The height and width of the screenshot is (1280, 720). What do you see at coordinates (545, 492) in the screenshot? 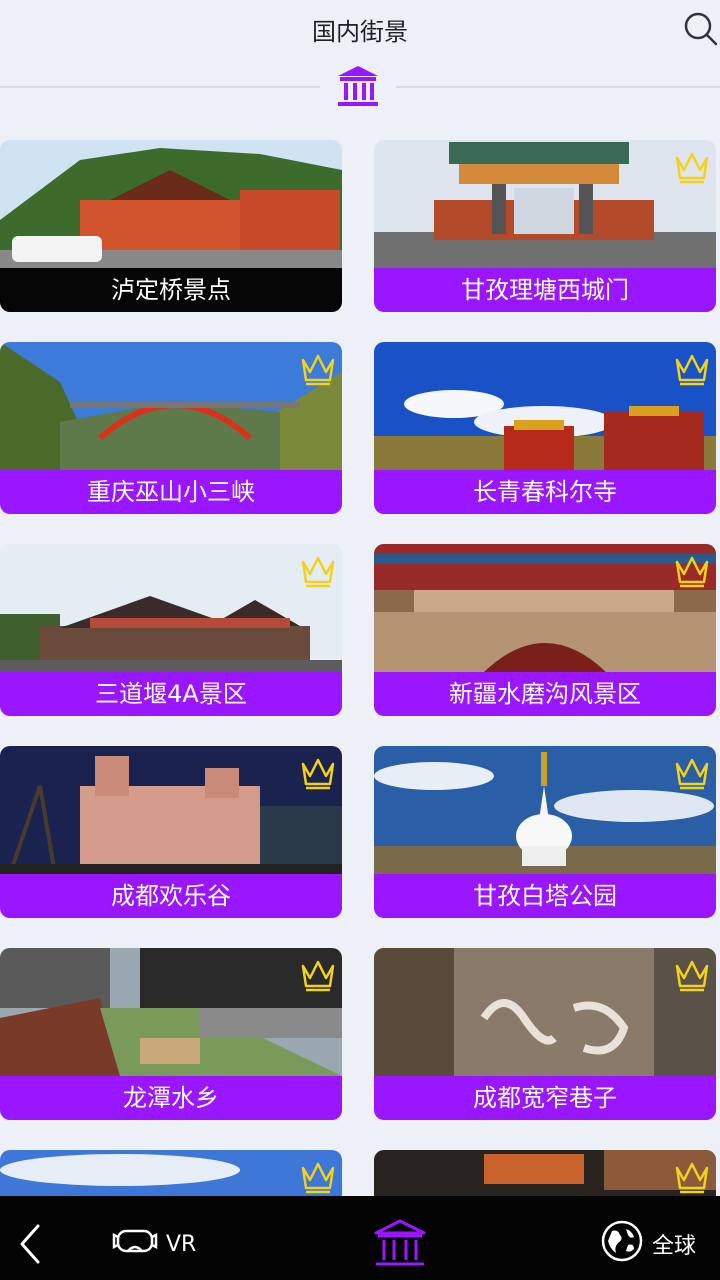
I see `card-label: 长青春科尔寺` at bounding box center [545, 492].